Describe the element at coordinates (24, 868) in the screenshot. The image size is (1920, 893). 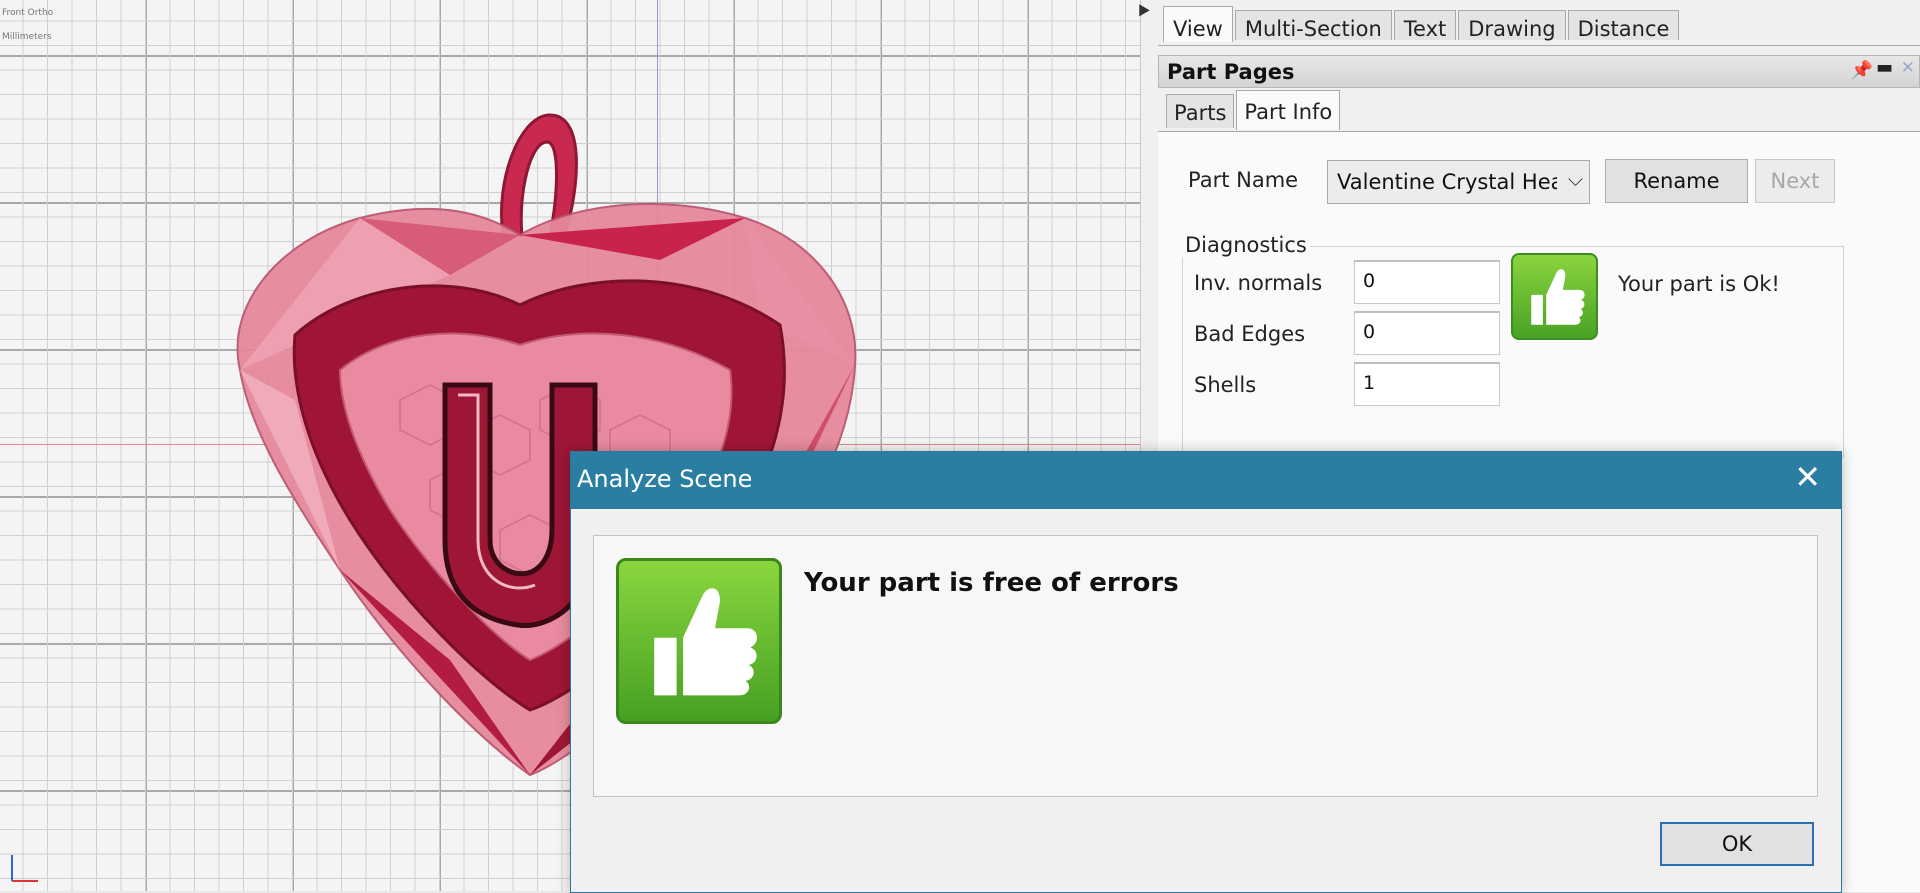
I see `axis-triad-icon` at that location.